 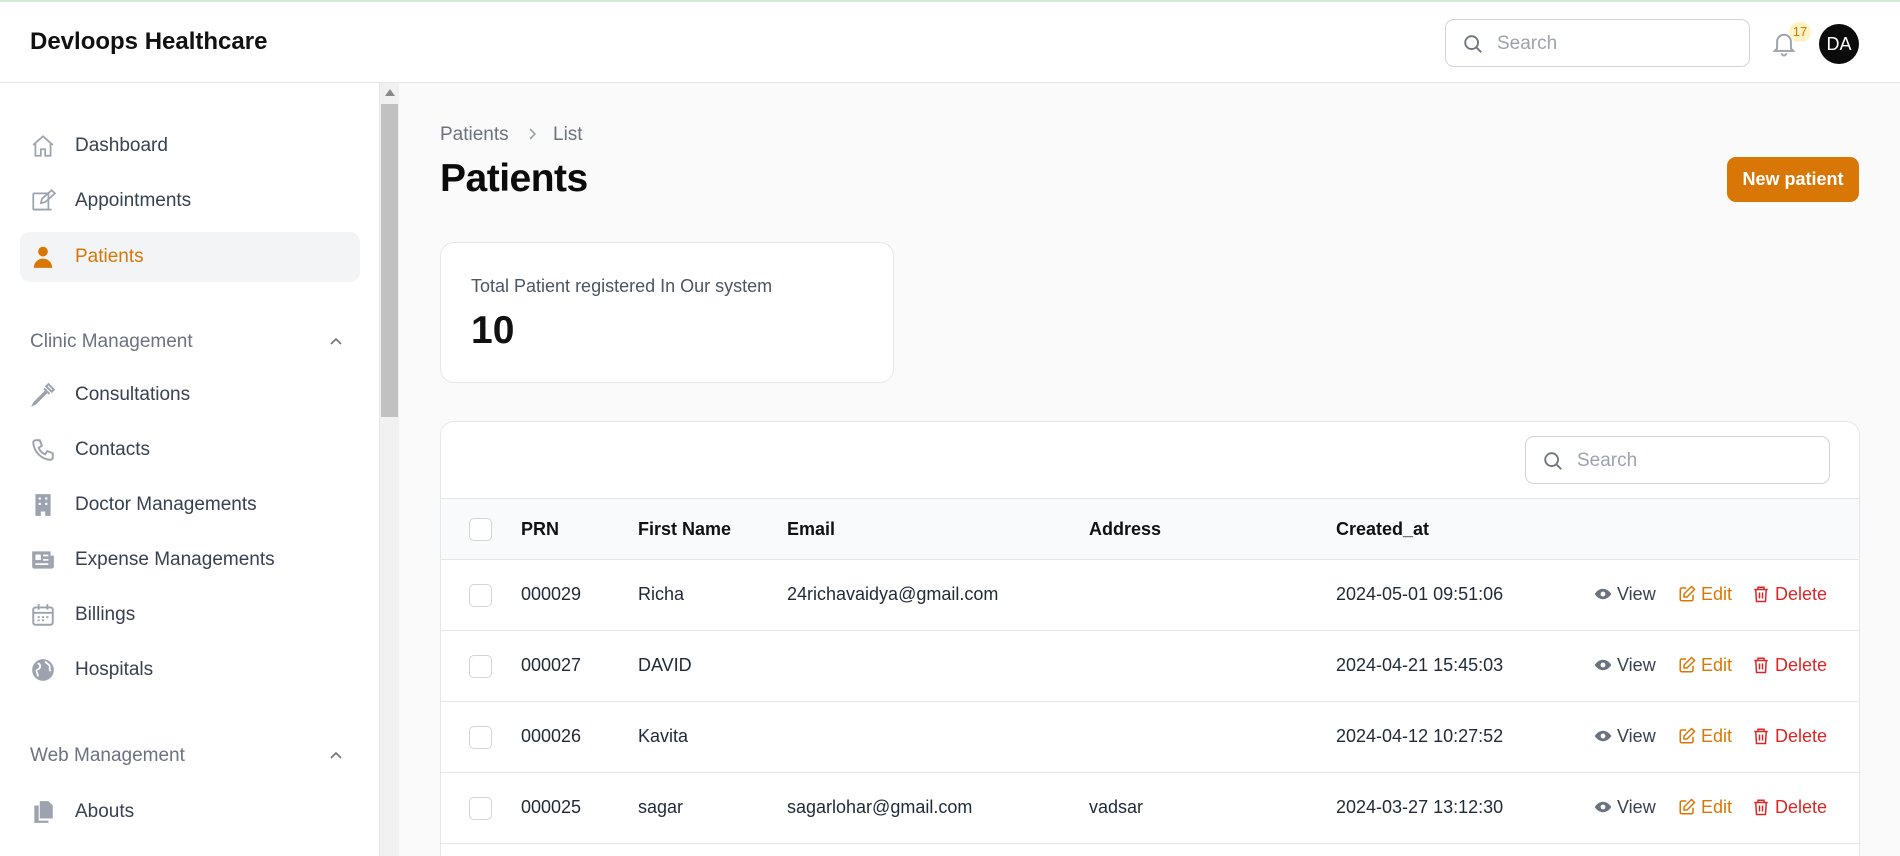 I want to click on sidebar-item-doctor-managements: Doctor Managements, so click(x=190, y=505).